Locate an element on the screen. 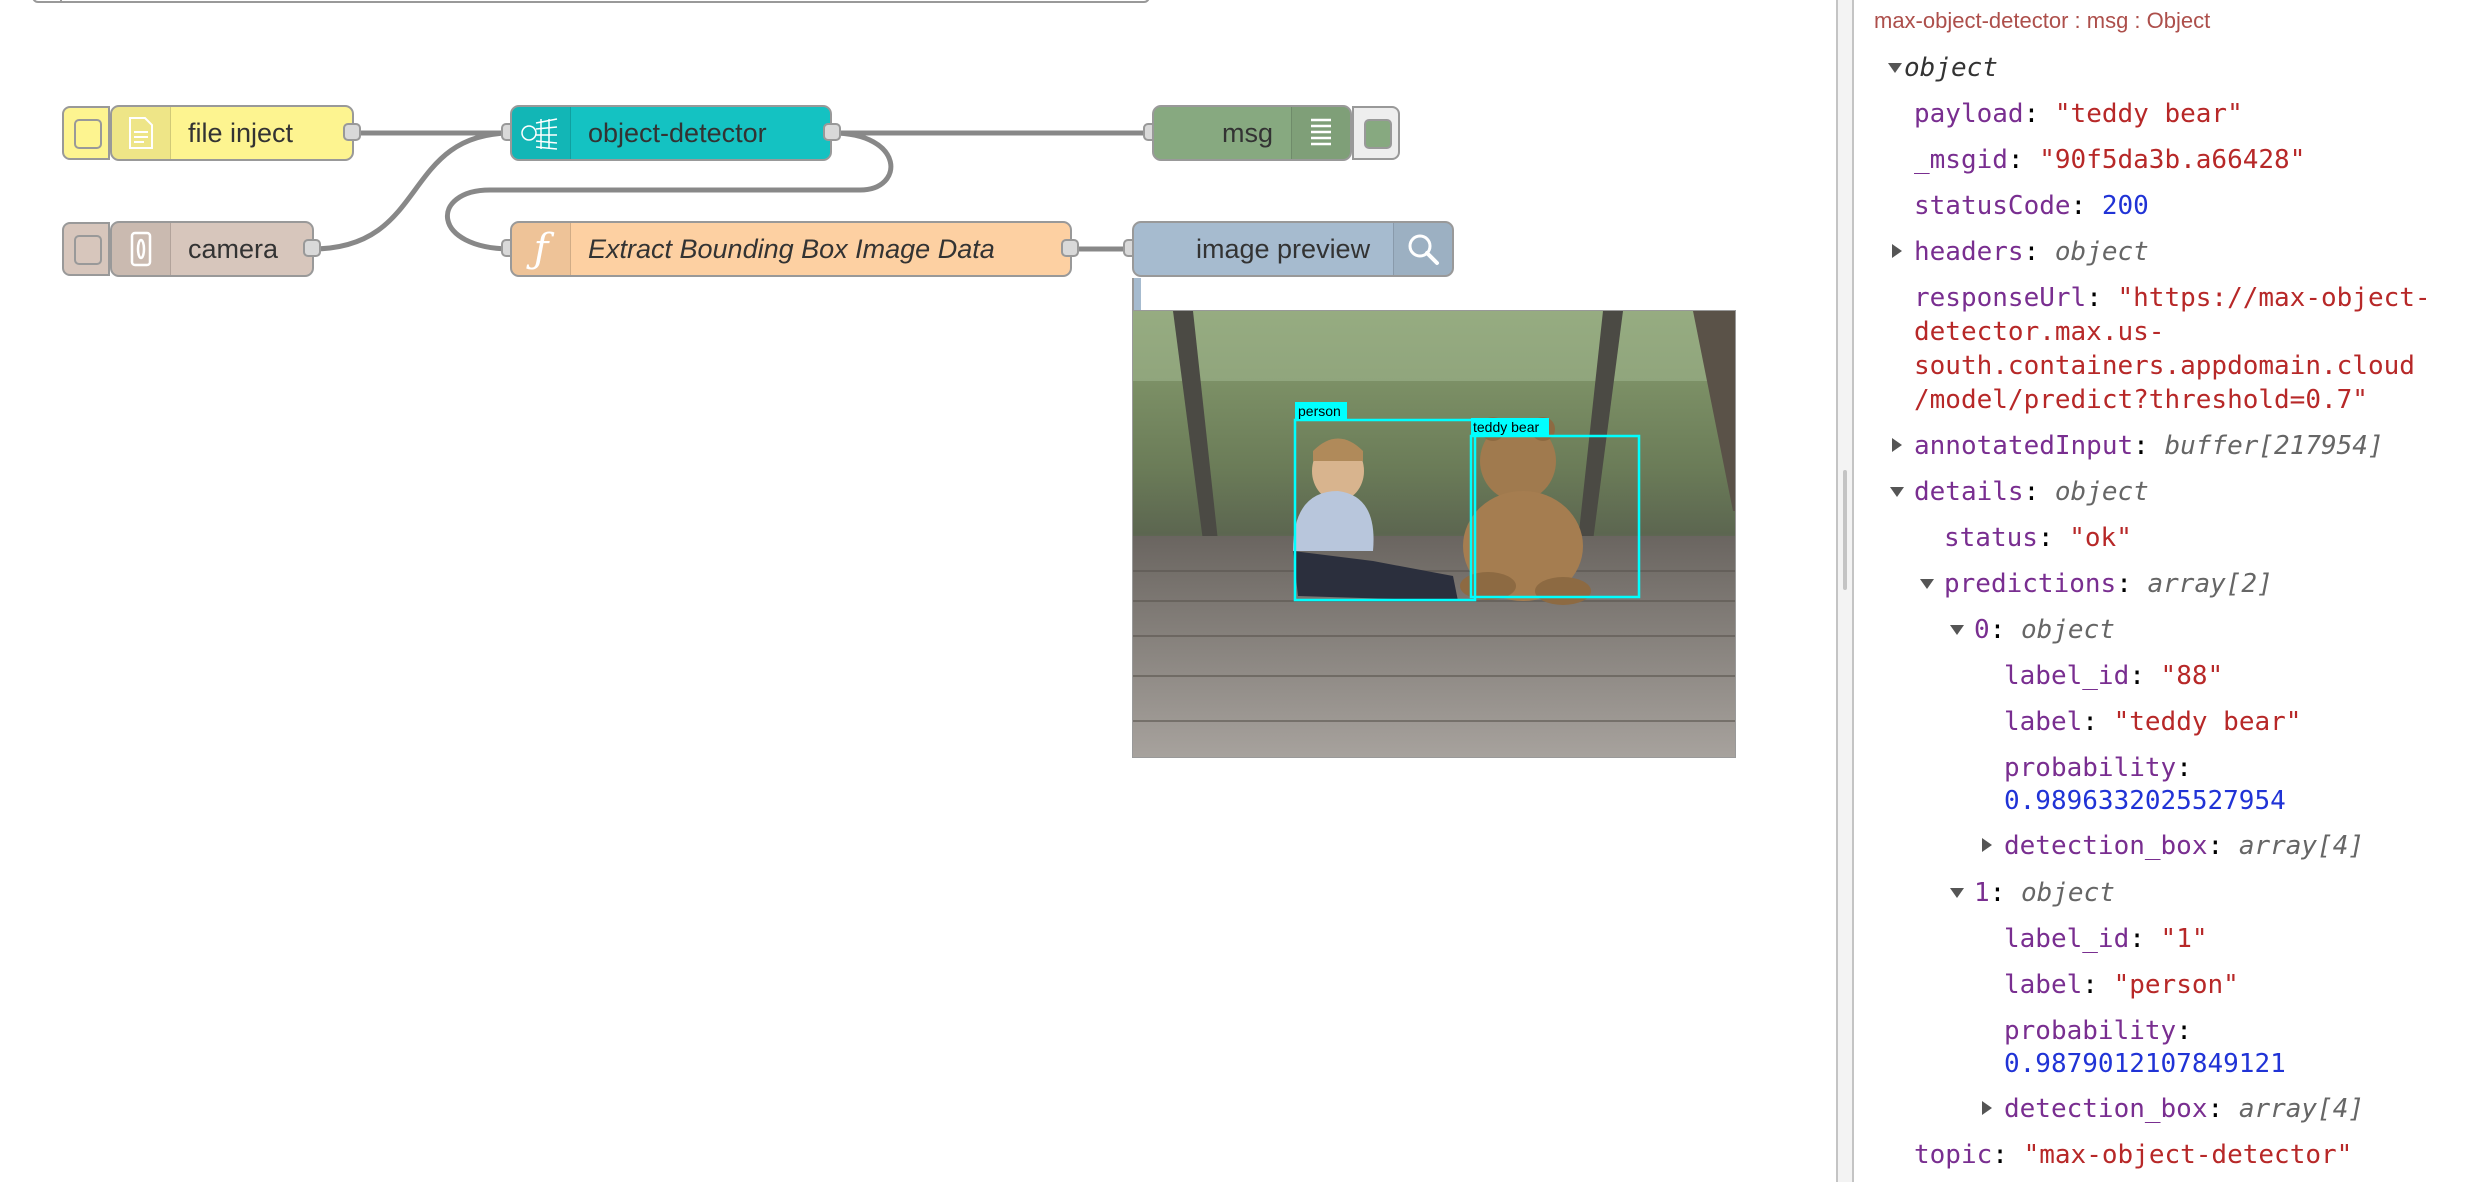  neural-network-icon is located at coordinates (541, 133).